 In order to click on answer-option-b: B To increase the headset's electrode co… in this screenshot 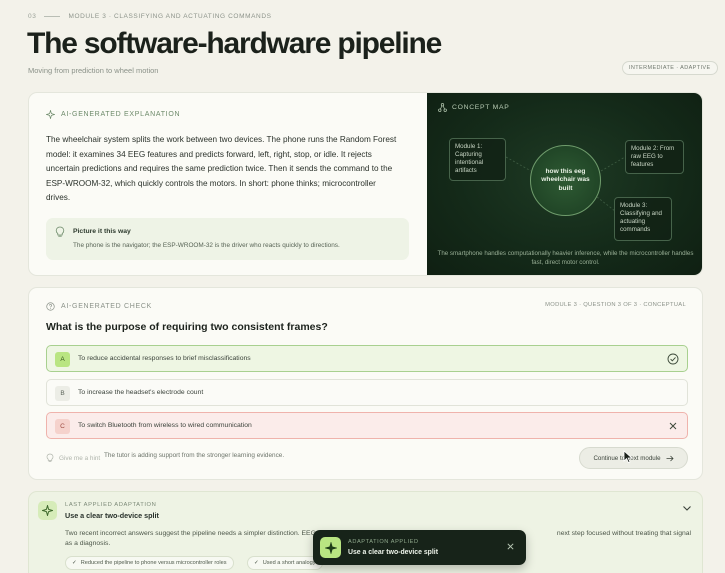, I will do `click(367, 392)`.